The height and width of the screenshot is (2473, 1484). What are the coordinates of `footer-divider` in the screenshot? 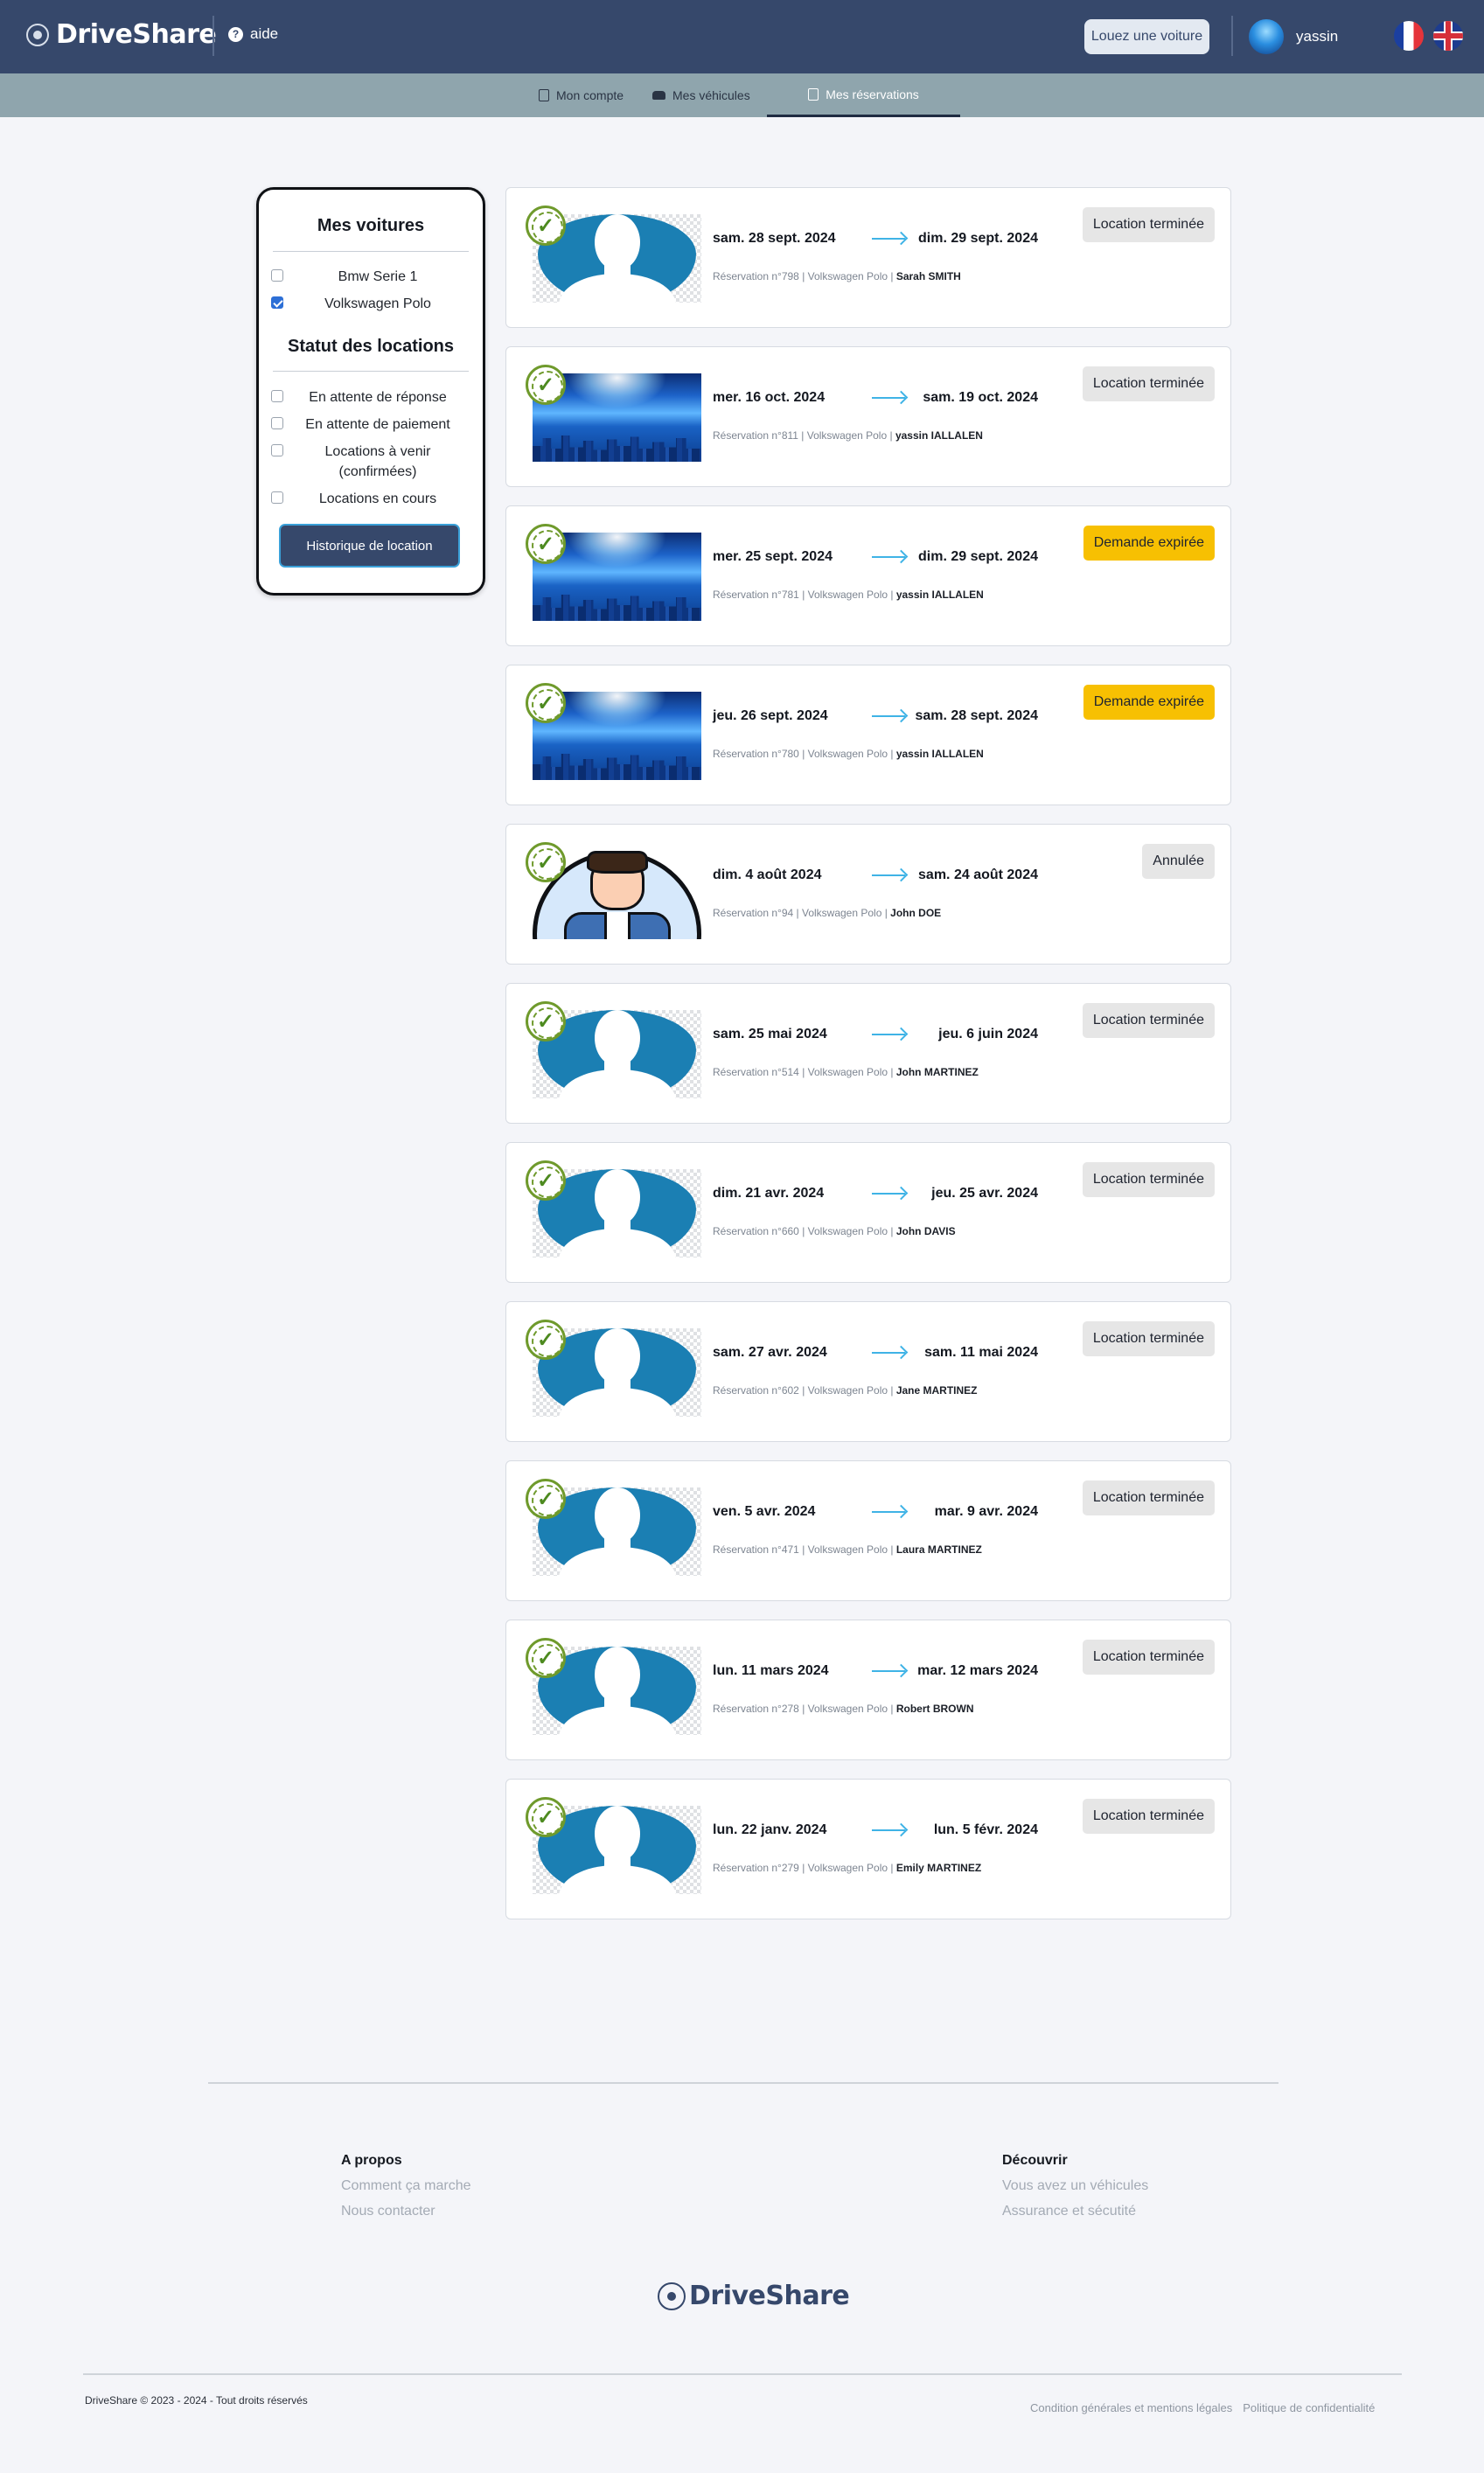 It's located at (743, 2083).